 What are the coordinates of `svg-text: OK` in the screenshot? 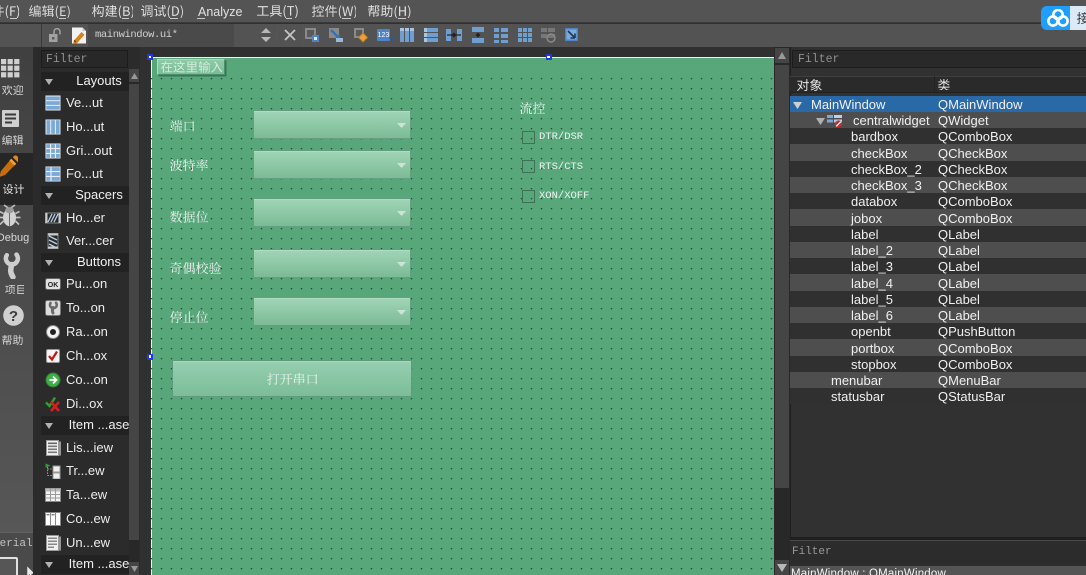 It's located at (53, 285).